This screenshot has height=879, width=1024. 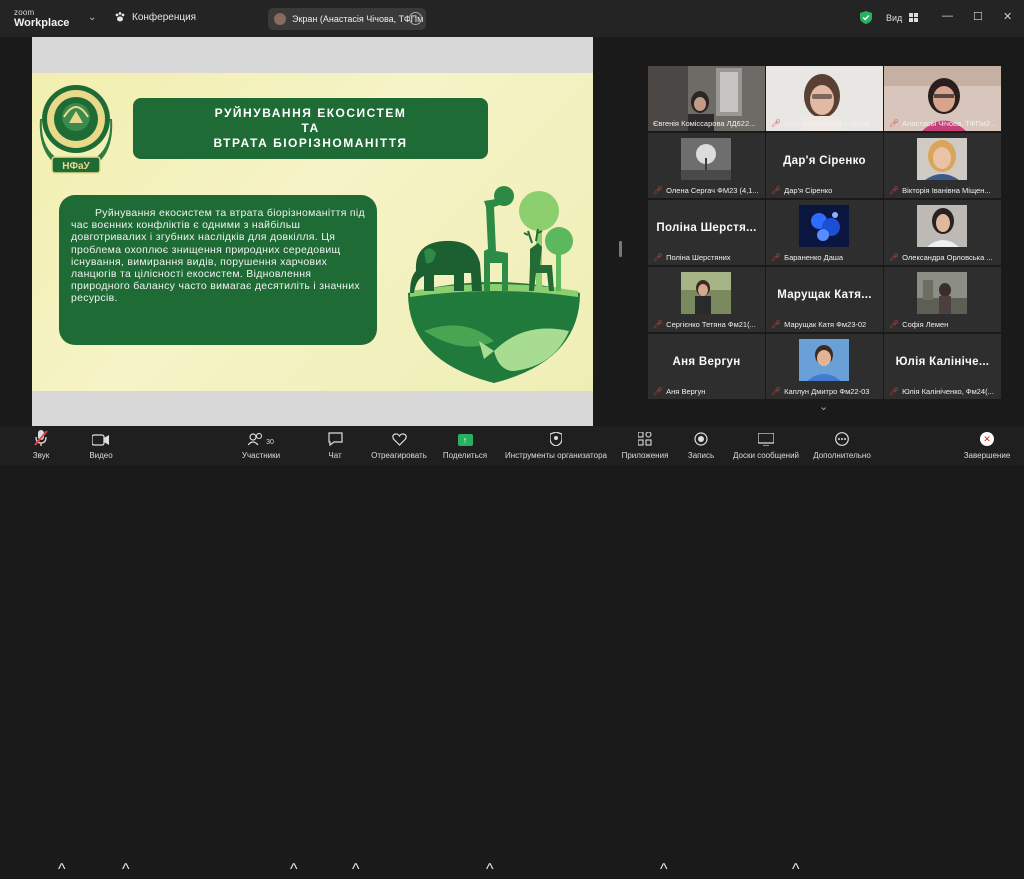 I want to click on participants-icon, so click(x=255, y=439).